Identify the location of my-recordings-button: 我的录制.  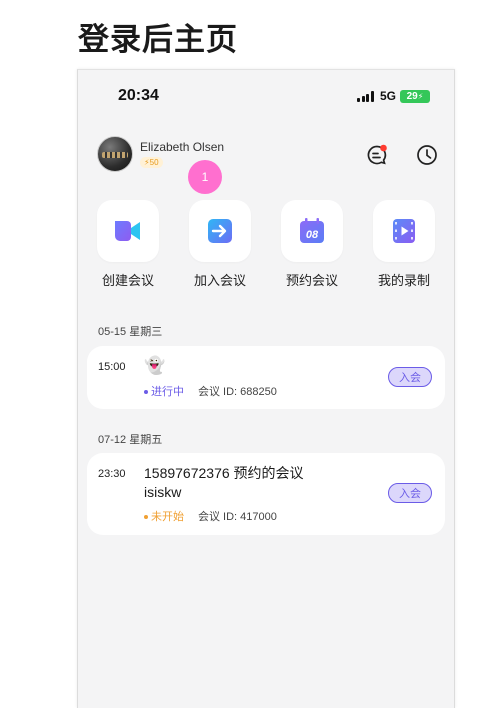
(404, 244).